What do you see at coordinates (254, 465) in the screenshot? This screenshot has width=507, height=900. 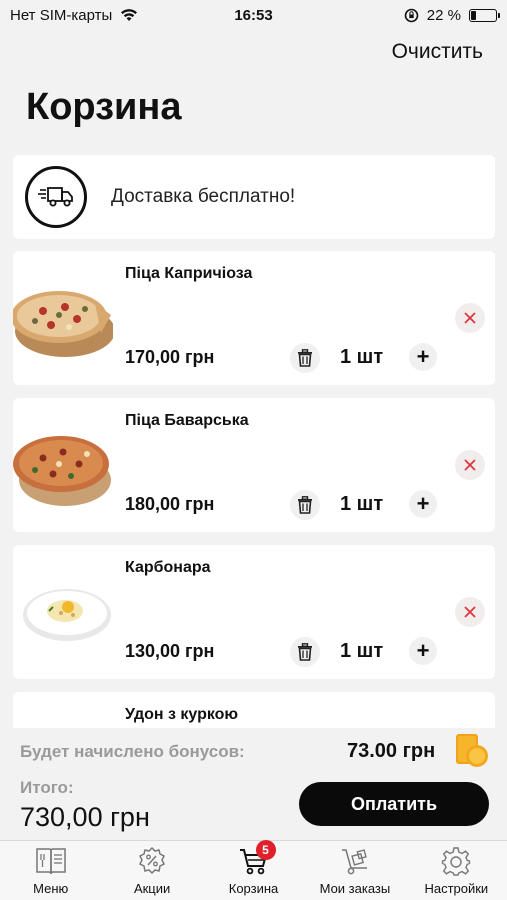 I see `cart-item: Піца Баварська 180,00 грн 1 шт +` at bounding box center [254, 465].